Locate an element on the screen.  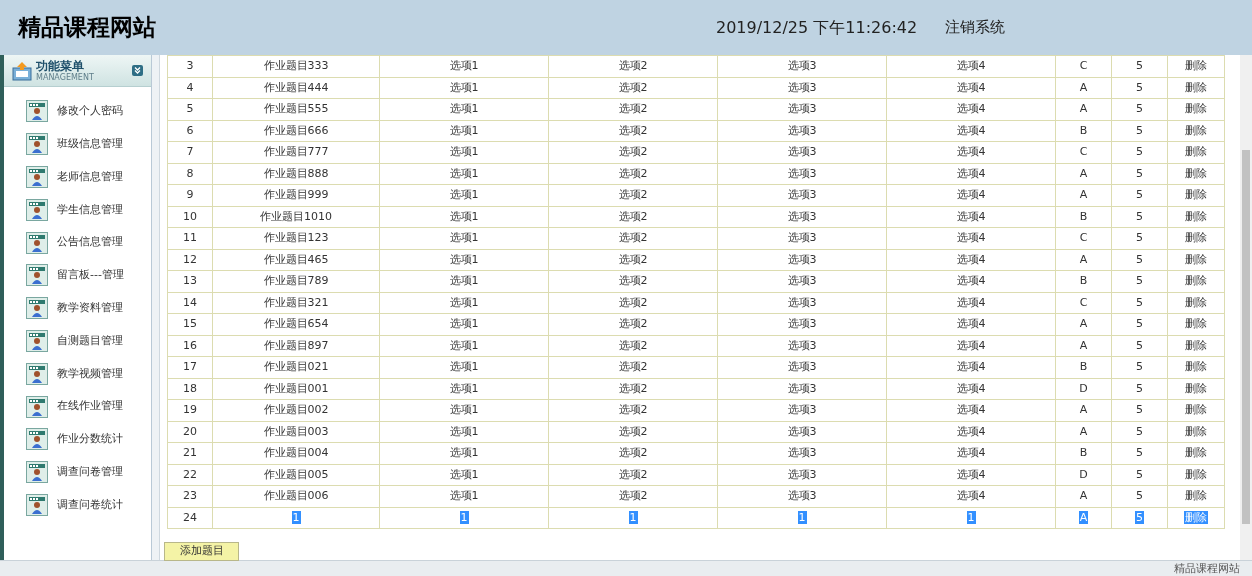
sidebar-item: 教学视频管理 is located at coordinates (77, 374).